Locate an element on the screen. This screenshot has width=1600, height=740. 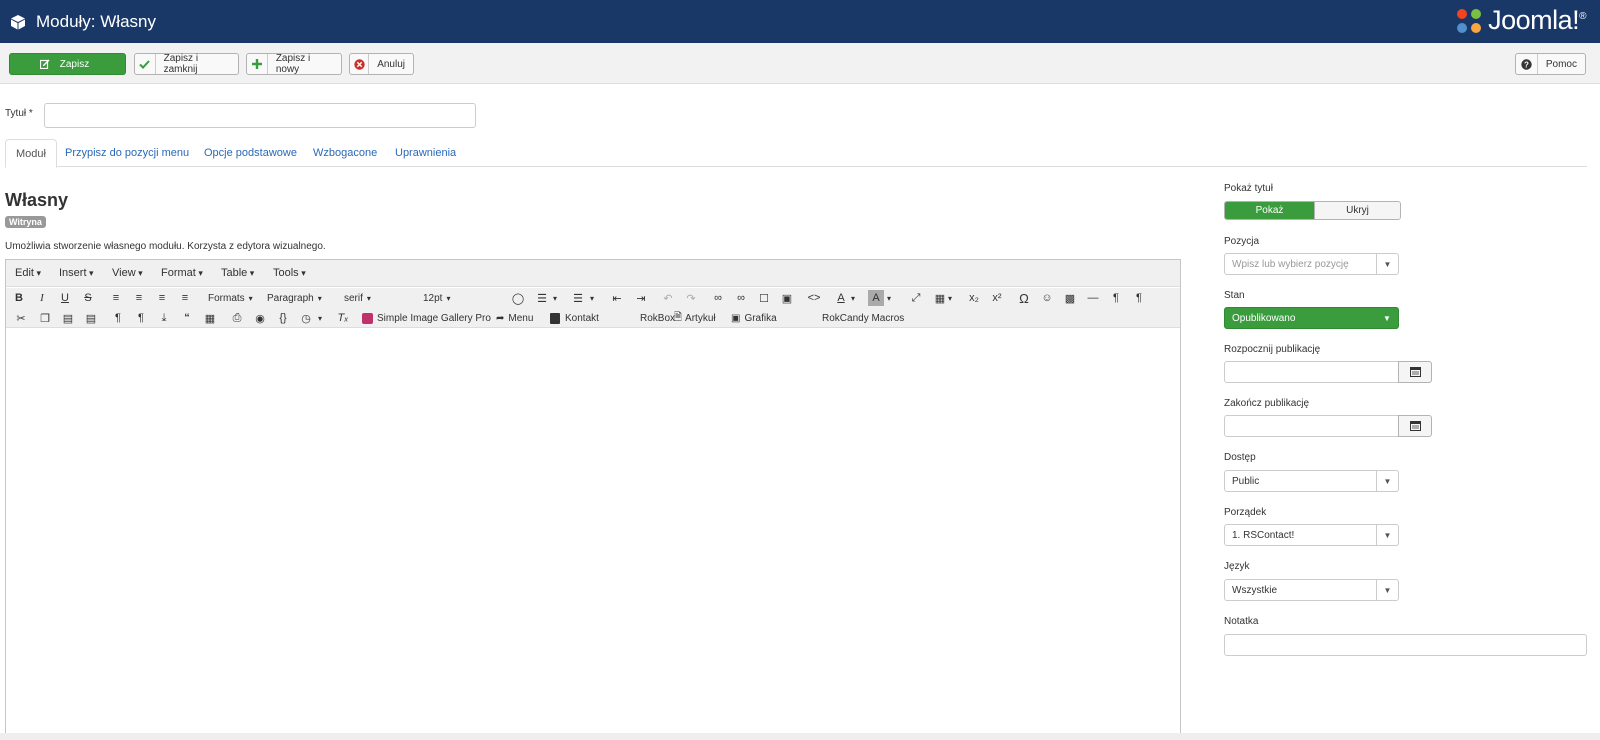
datetime-chevron-icon: ▾ is located at coordinates (320, 318).